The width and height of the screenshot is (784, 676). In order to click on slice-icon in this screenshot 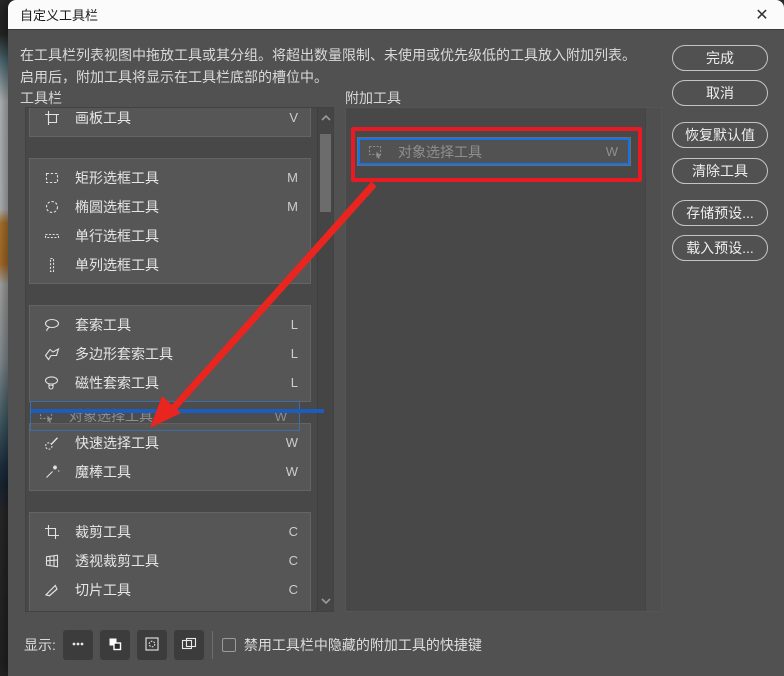, I will do `click(53, 590)`.